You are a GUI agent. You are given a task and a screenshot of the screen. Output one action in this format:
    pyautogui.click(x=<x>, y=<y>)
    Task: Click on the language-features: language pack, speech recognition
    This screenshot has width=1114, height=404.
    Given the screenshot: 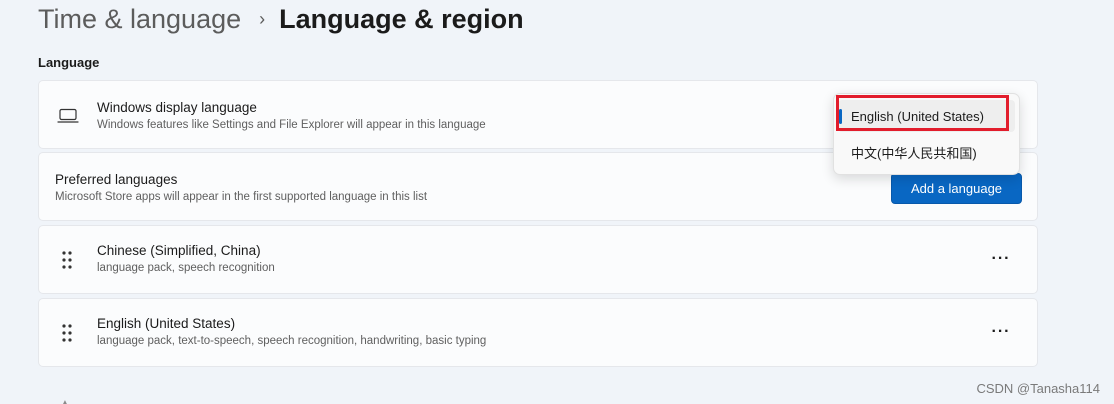 What is the action you would take?
    pyautogui.click(x=186, y=268)
    